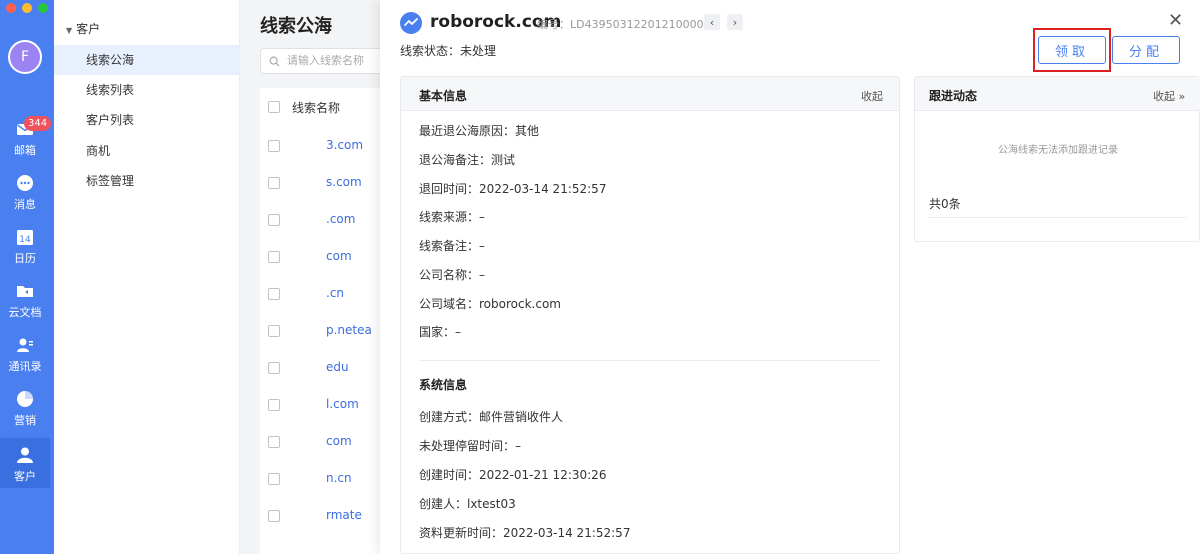 Image resolution: width=1200 pixels, height=554 pixels. What do you see at coordinates (274, 107) in the screenshot?
I see `select-all-checkbox` at bounding box center [274, 107].